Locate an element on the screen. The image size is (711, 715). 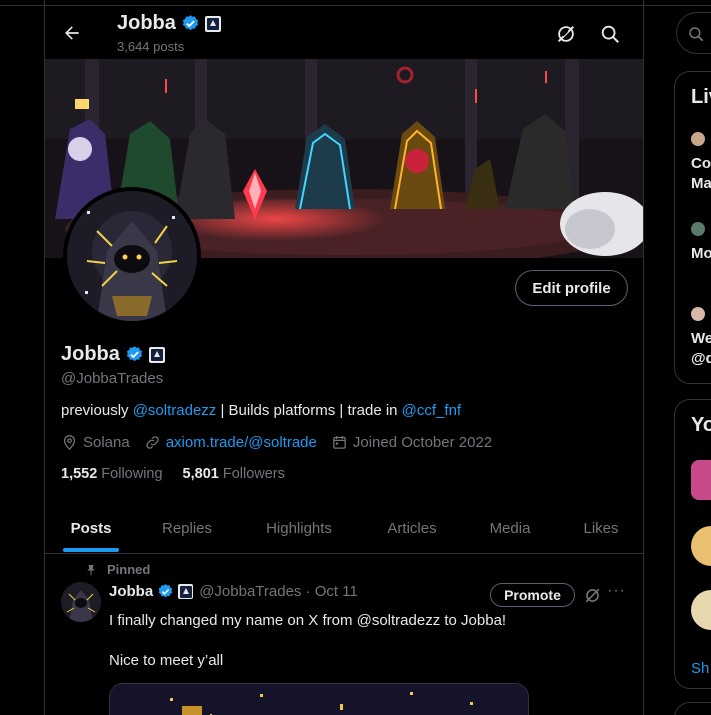
promote-button: Promote is located at coordinates (532, 595).